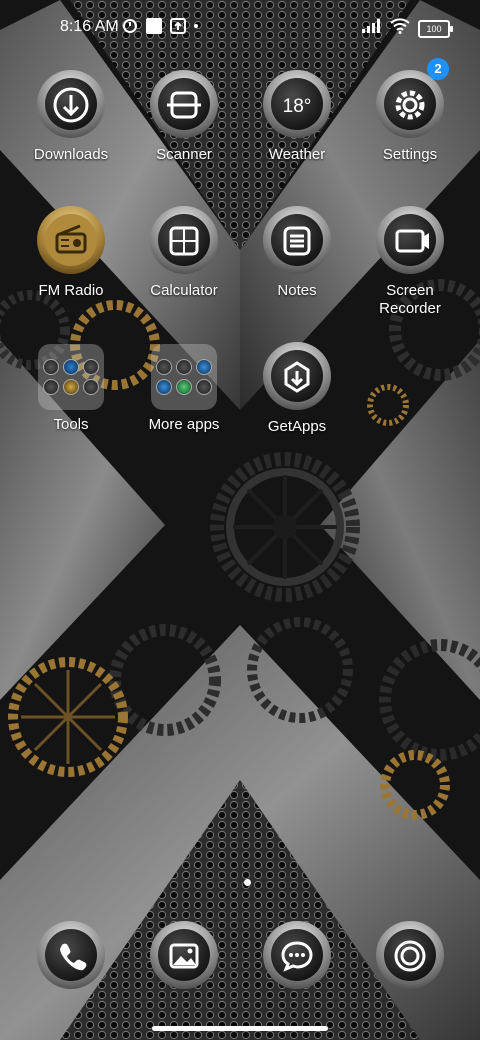  I want to click on phone-icon, so click(71, 956).